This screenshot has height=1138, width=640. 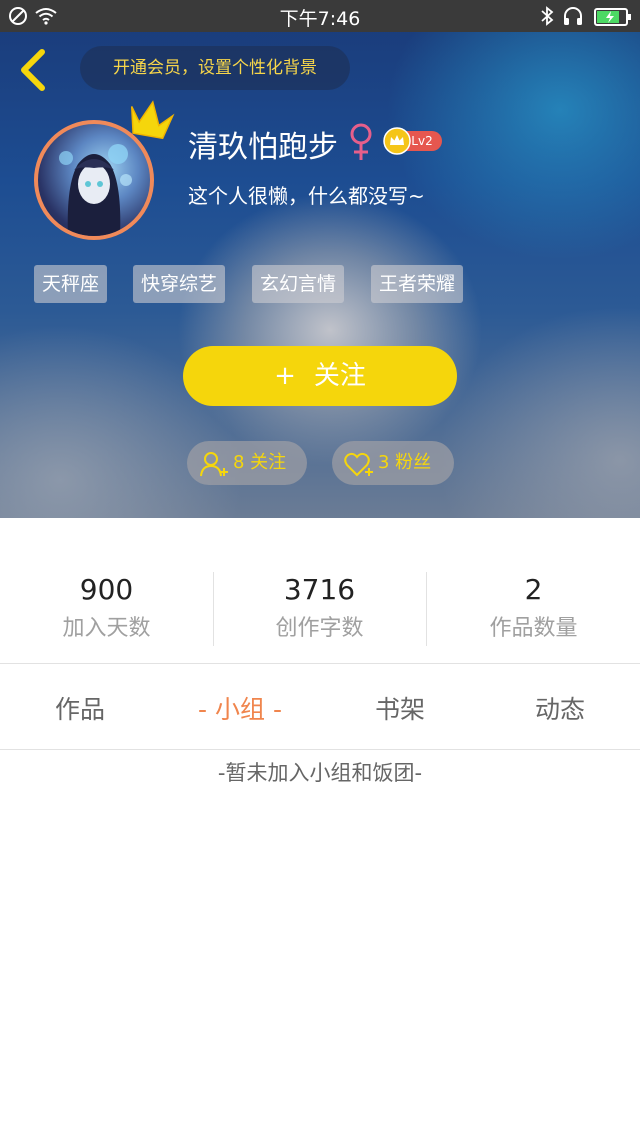 I want to click on tag-item: 王者荣耀, so click(x=417, y=284).